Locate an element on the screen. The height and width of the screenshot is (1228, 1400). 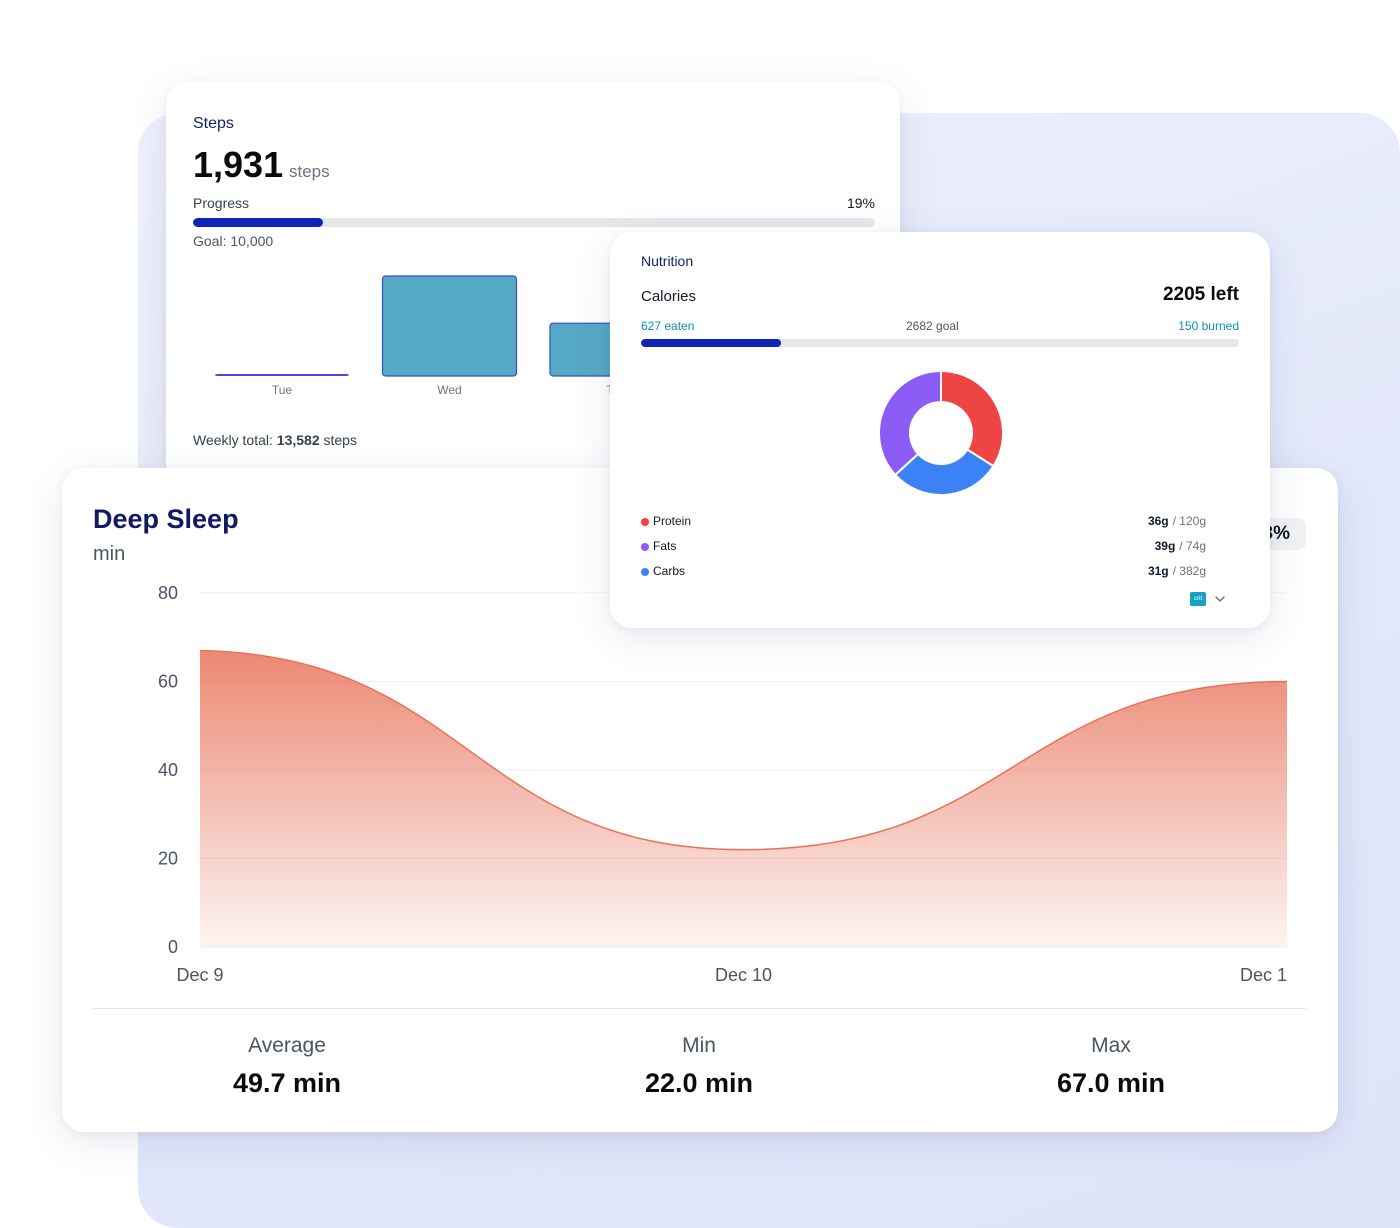
y-tick-label: 40 is located at coordinates (168, 770).